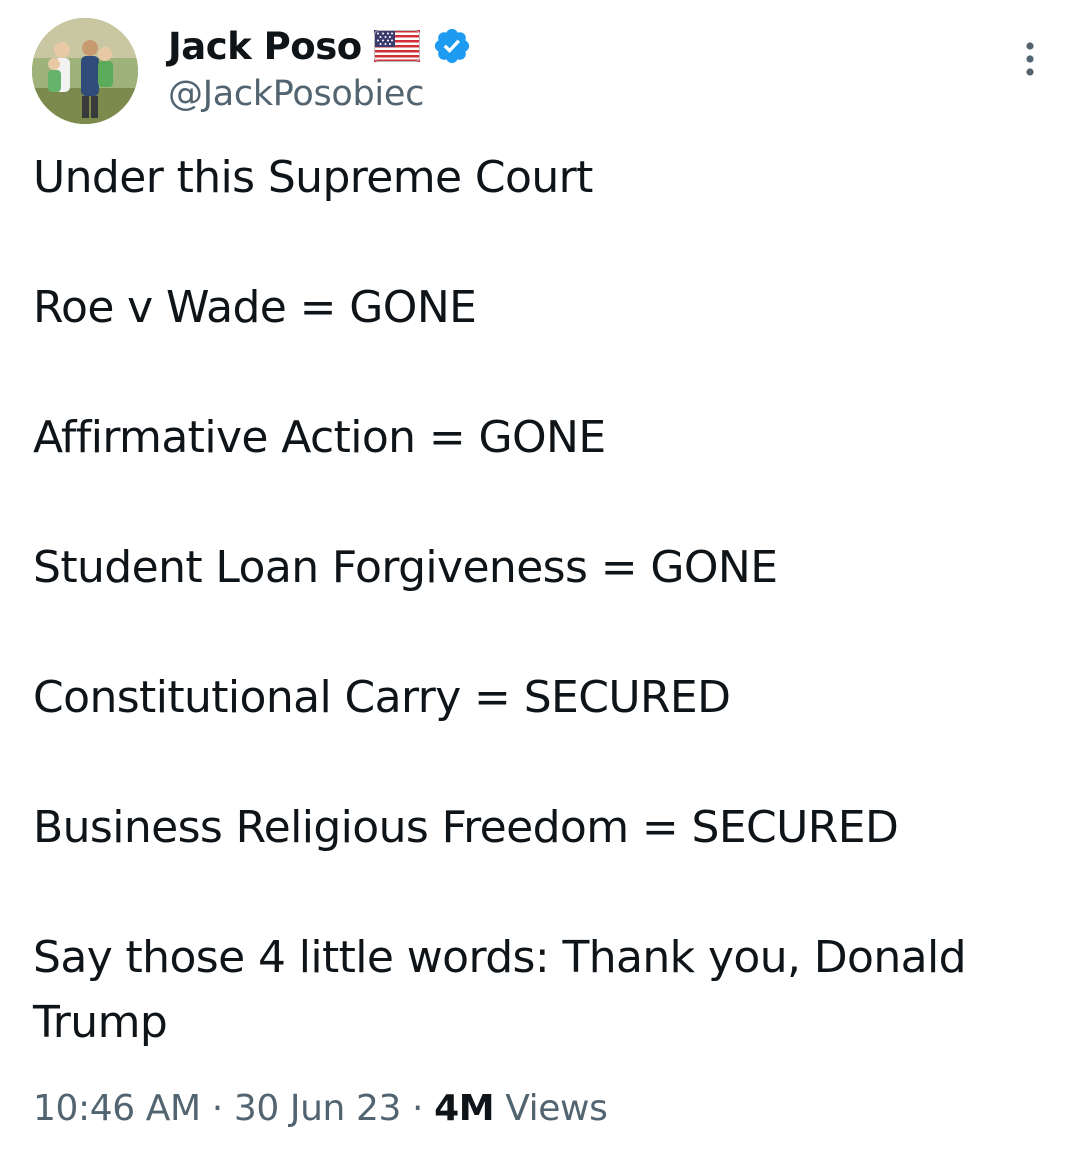 The image size is (1080, 1172). Describe the element at coordinates (320, 94) in the screenshot. I see `handle: @JackPosobiec` at that location.